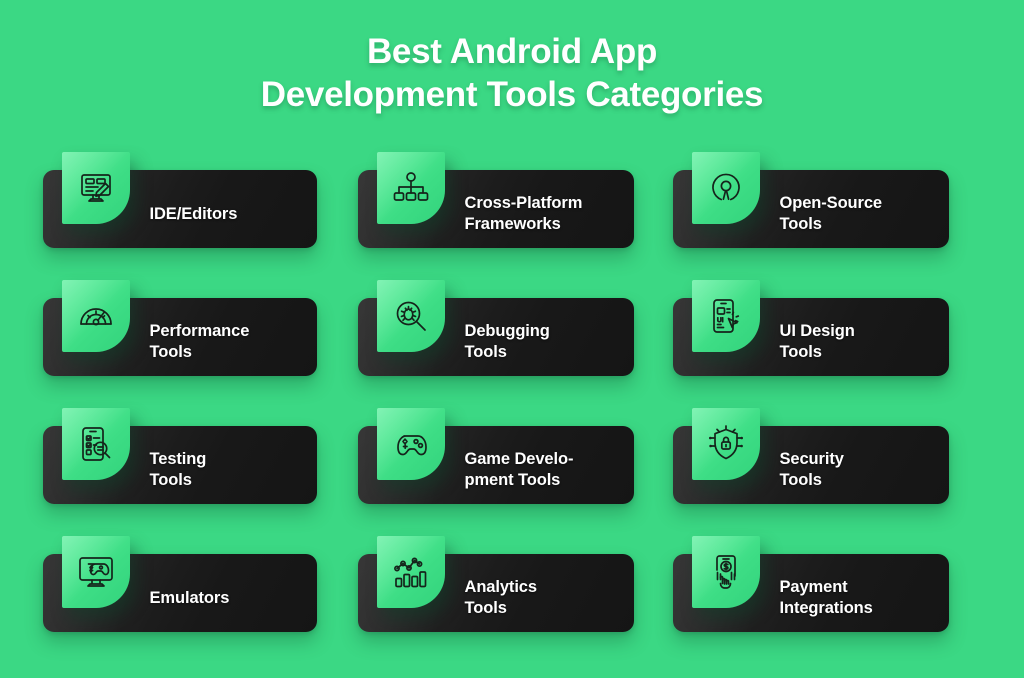  Describe the element at coordinates (725, 188) in the screenshot. I see `open-source-logo-icon` at that location.